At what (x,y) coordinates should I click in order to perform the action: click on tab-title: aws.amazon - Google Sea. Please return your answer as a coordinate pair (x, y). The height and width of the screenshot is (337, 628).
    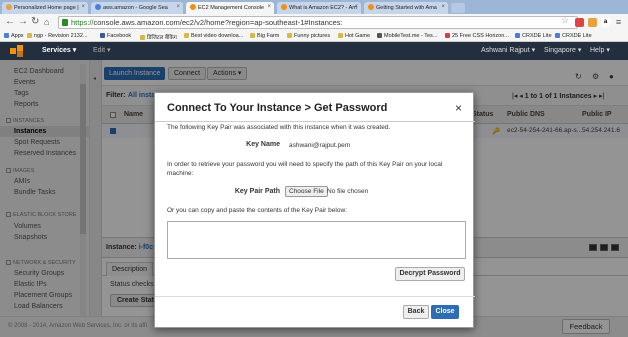
    Looking at the image, I should click on (135, 8).